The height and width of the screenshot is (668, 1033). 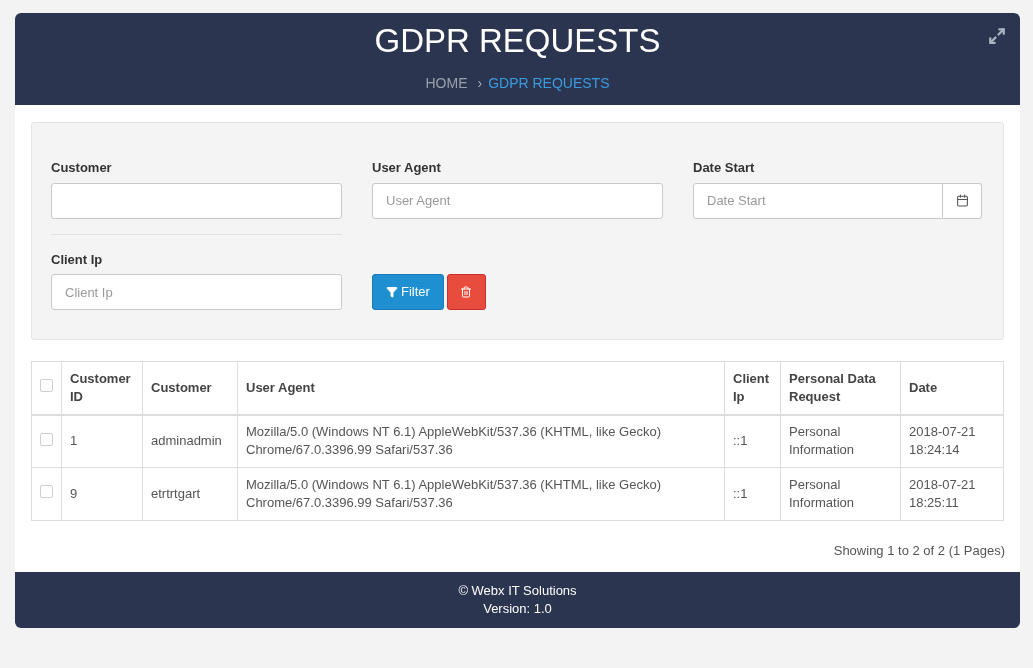 What do you see at coordinates (517, 609) in the screenshot?
I see `version-text: Version: 1.0` at bounding box center [517, 609].